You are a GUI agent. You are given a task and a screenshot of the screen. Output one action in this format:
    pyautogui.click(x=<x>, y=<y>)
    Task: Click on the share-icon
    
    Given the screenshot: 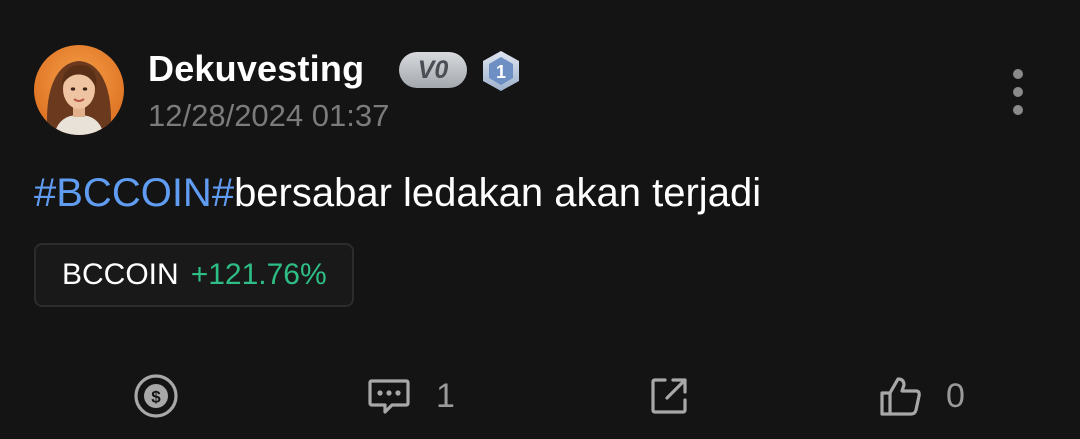 What is the action you would take?
    pyautogui.click(x=669, y=396)
    